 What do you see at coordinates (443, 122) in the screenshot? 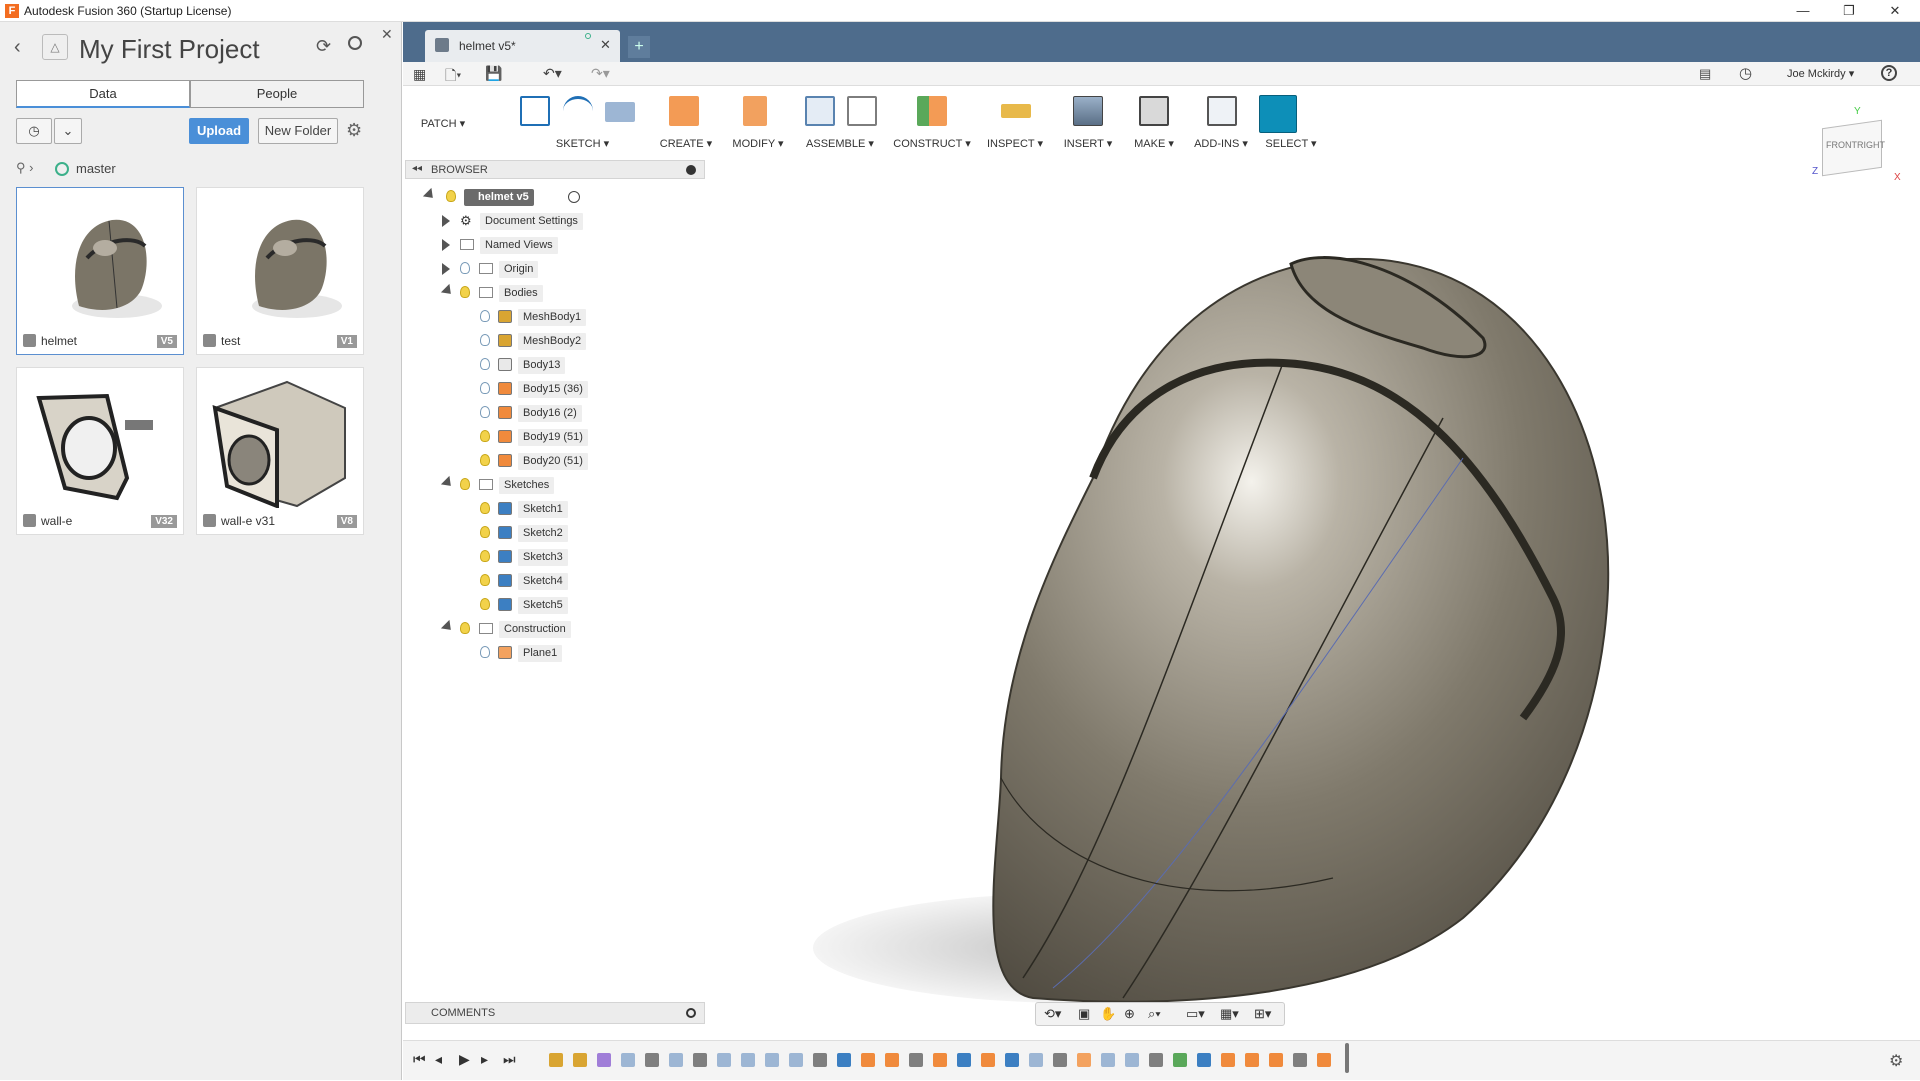
I see `workspace-switcher: PATCH ▾` at bounding box center [443, 122].